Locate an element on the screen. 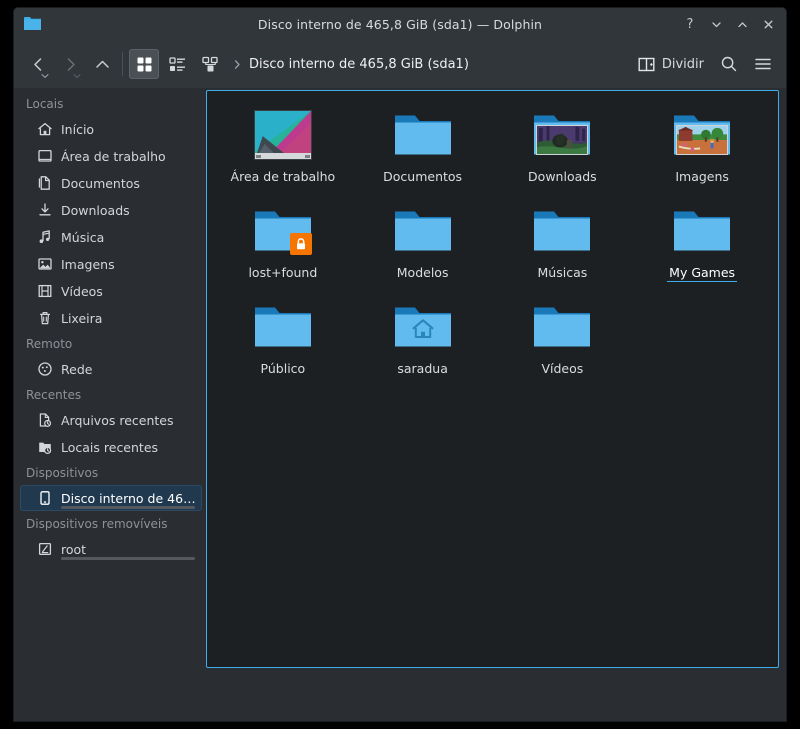 Image resolution: width=800 pixels, height=729 pixels. sidebar-item-label: Início is located at coordinates (78, 129).